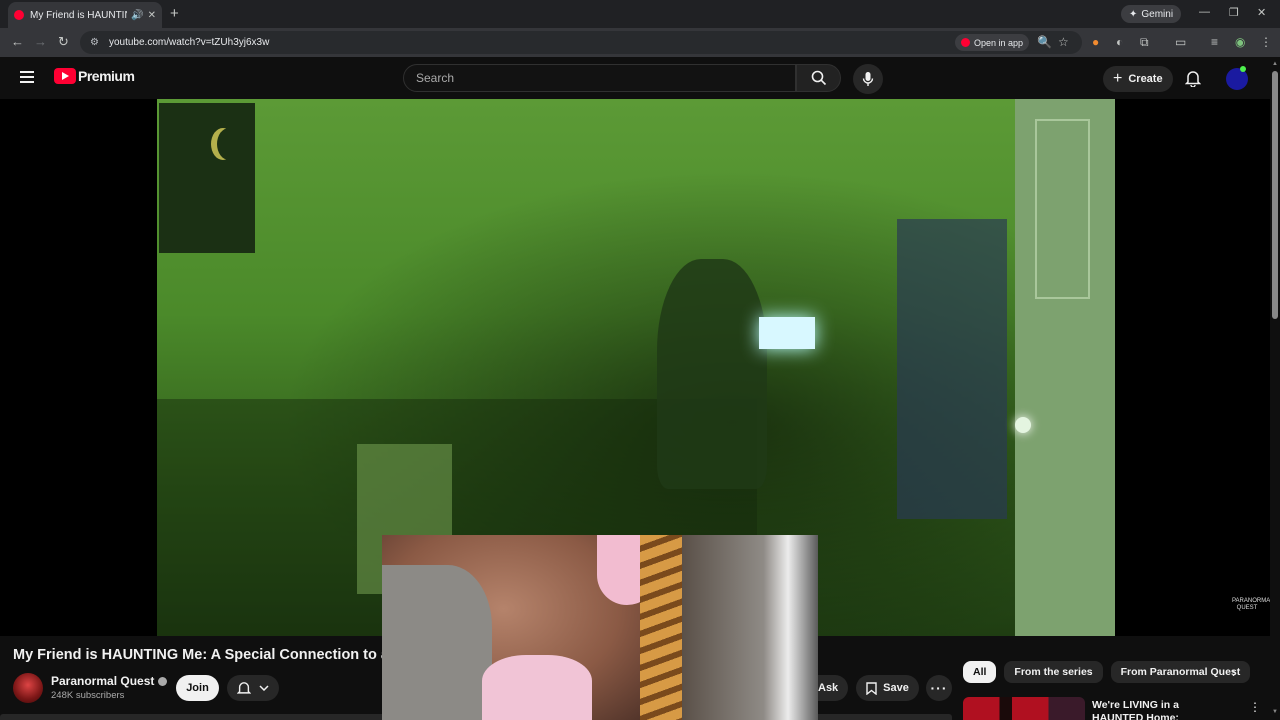 The height and width of the screenshot is (720, 1280). What do you see at coordinates (1275, 195) in the screenshot?
I see `scrollbar-thumb` at bounding box center [1275, 195].